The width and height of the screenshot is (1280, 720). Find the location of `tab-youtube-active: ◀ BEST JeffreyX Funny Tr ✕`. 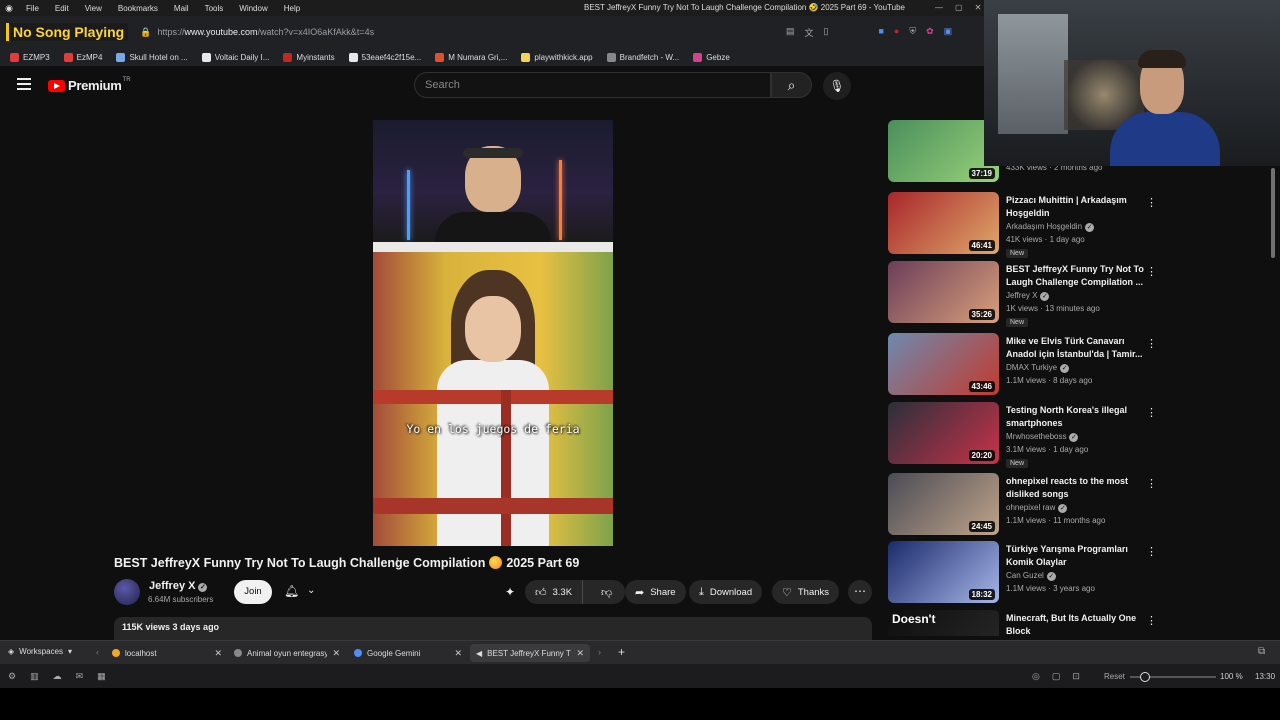

tab-youtube-active: ◀ BEST JeffreyX Funny Tr ✕ is located at coordinates (530, 653).